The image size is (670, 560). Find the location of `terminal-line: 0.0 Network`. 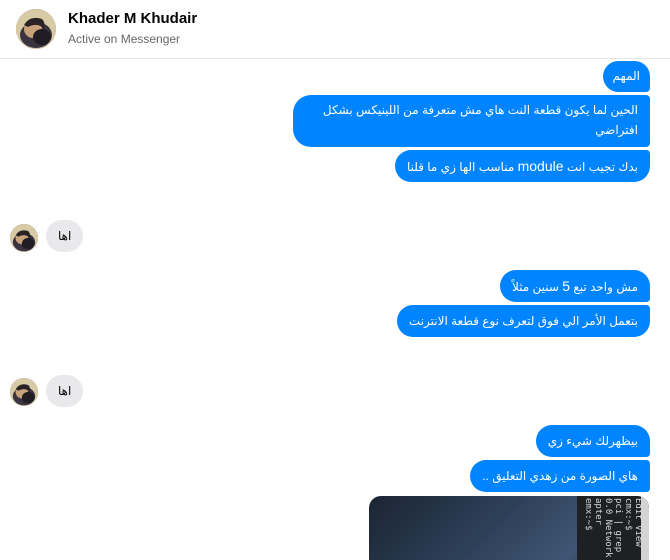

terminal-line: 0.0 Network is located at coordinates (608, 528).